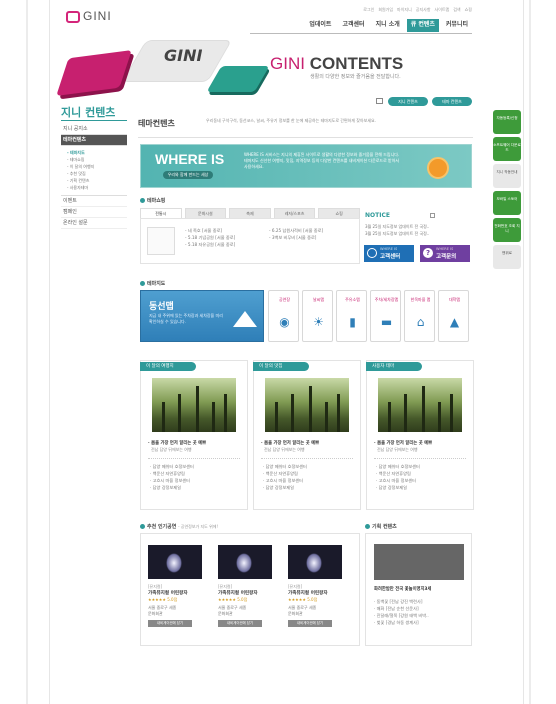 Image resolution: width=556 pixels, height=704 pixels. Describe the element at coordinates (225, 230) in the screenshot. I see `shopping-item: - 네 족호 [서울 중로]` at that location.